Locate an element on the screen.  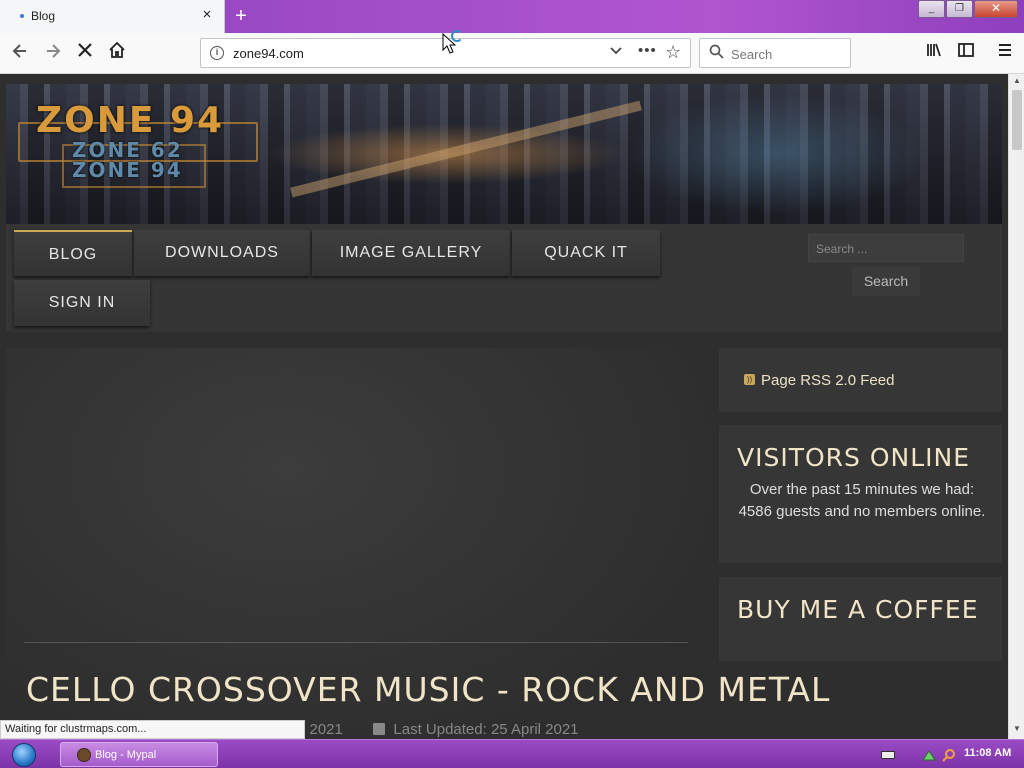
rss-panel: )) Page RSS 2.0 Feed is located at coordinates (860, 380).